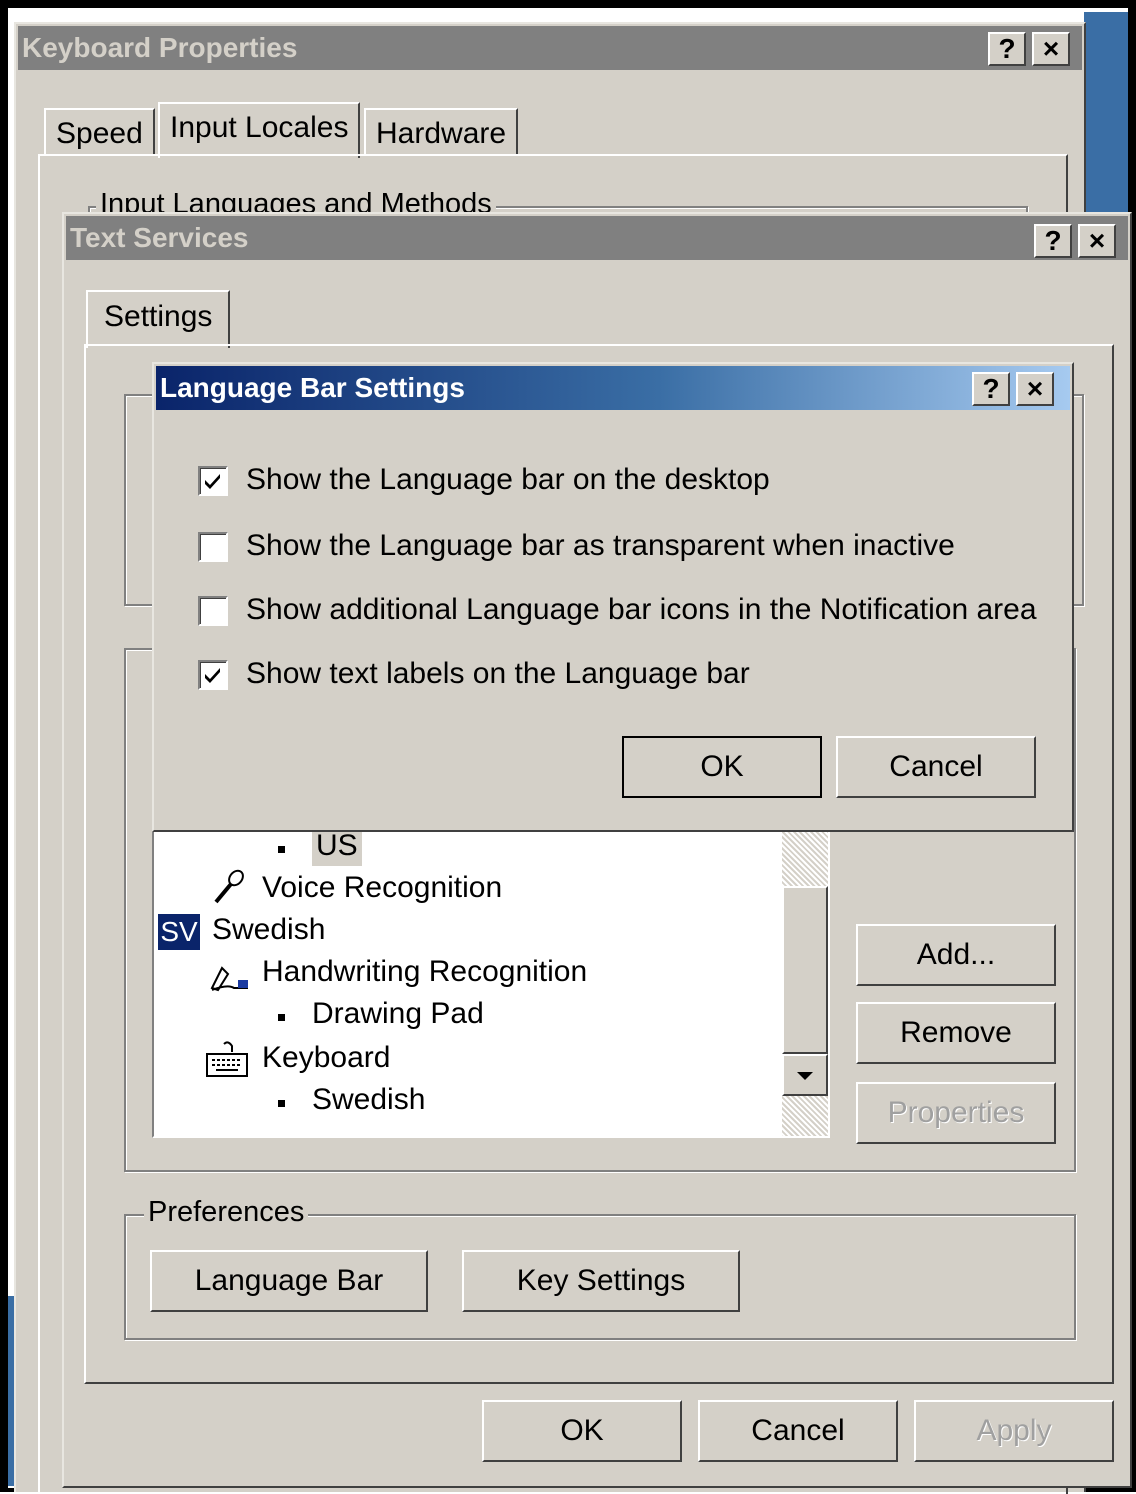 Image resolution: width=1136 pixels, height=1494 pixels. What do you see at coordinates (229, 974) in the screenshot?
I see `handwriting-icon` at bounding box center [229, 974].